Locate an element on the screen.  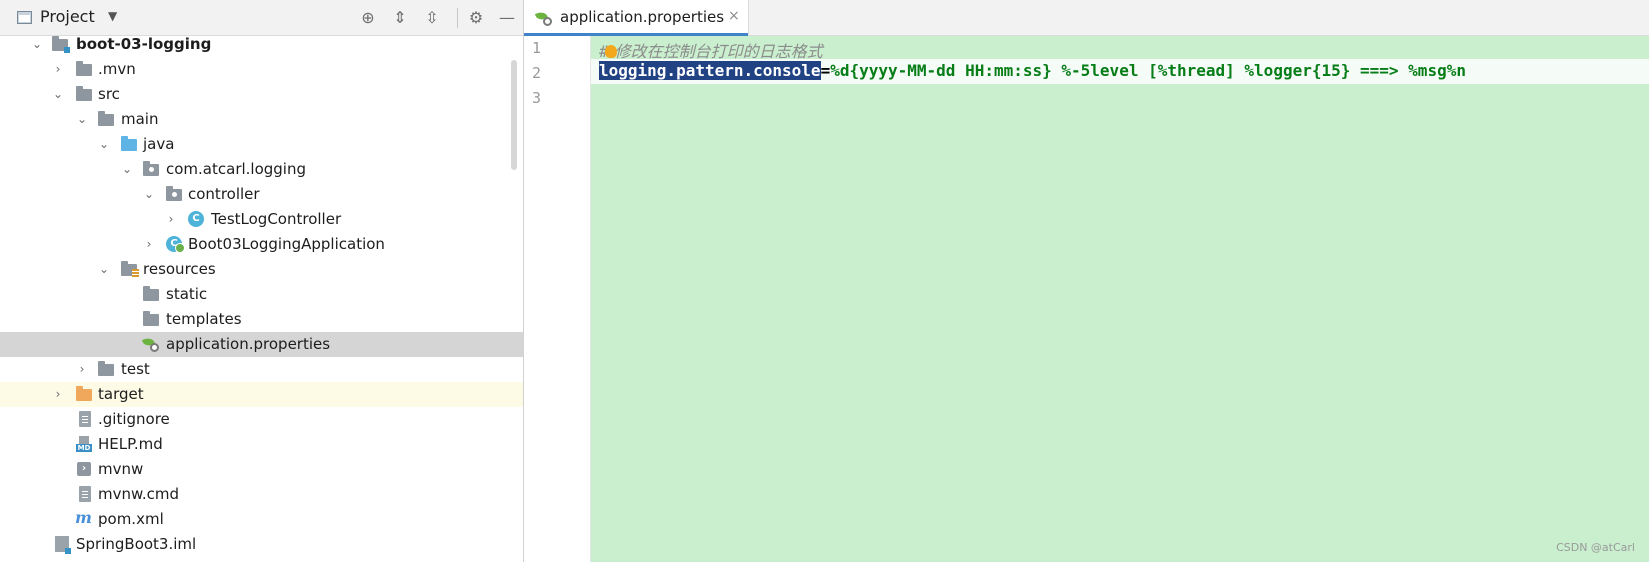
tree-item-label: .gitignore is located at coordinates (134, 419).